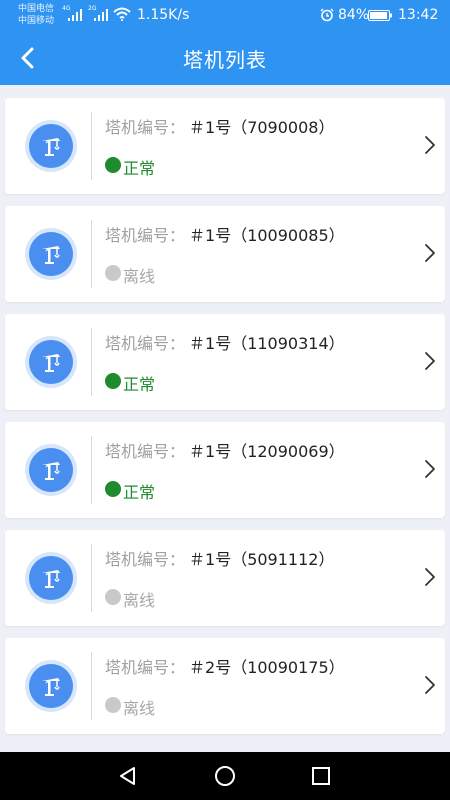  Describe the element at coordinates (262, 127) in the screenshot. I see `crane-code-value: ＃1号（7090008）` at that location.